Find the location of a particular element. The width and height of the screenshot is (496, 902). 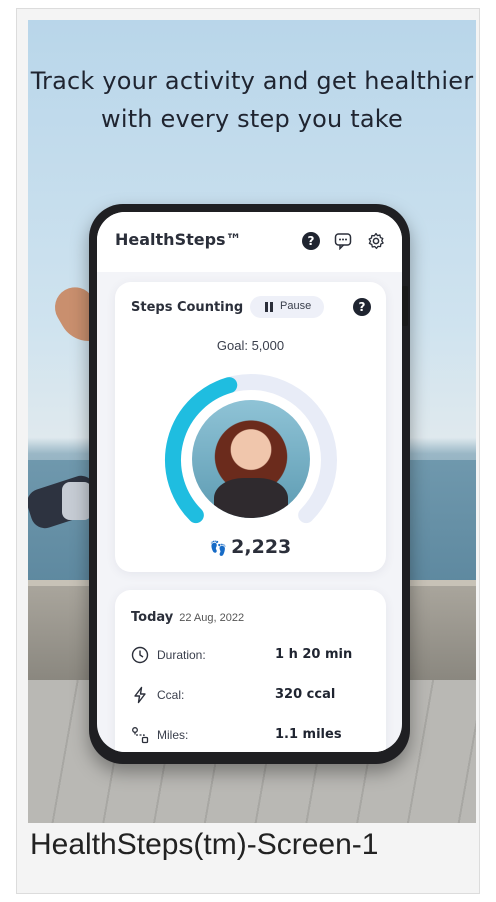

runner-shoe is located at coordinates (77, 501).